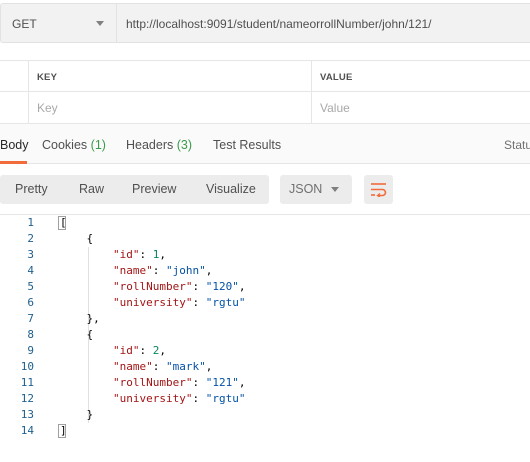 Image resolution: width=530 pixels, height=462 pixels. What do you see at coordinates (14, 145) in the screenshot?
I see `tab-body: Body` at bounding box center [14, 145].